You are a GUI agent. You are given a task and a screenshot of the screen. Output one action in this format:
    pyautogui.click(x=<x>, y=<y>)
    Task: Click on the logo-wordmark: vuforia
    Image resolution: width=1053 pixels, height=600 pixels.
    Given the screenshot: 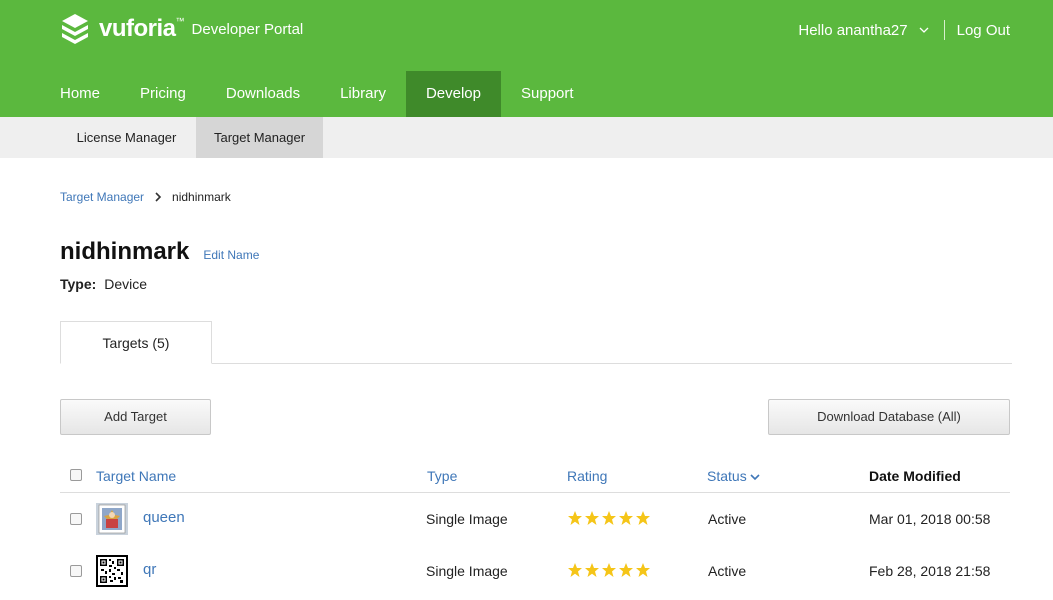 What is the action you would take?
    pyautogui.click(x=137, y=28)
    